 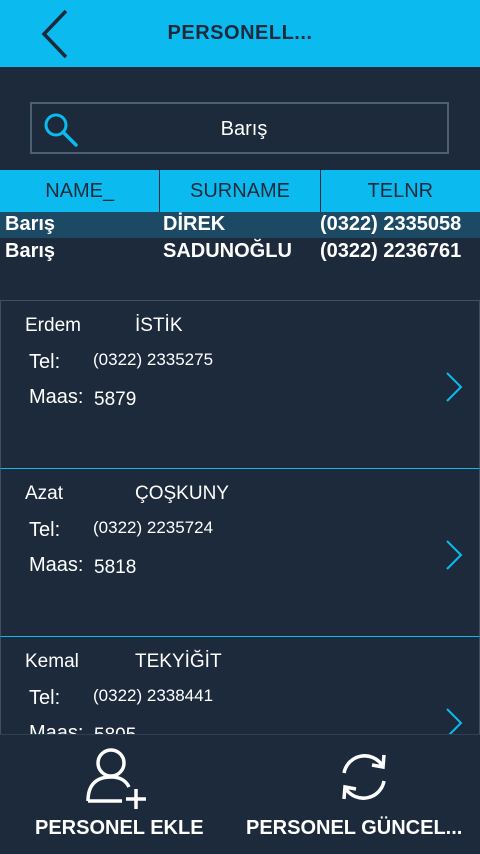 I want to click on item-name: Azat, so click(x=44, y=493).